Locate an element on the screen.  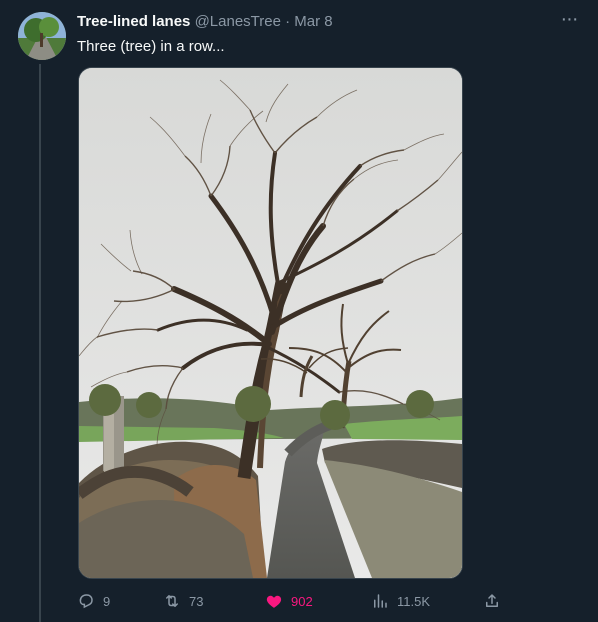
reply-count: 9 is located at coordinates (107, 601).